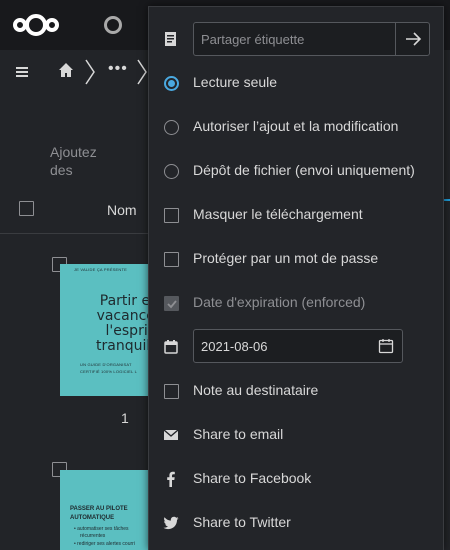  I want to click on thumb-bullet: récurrentes, so click(93, 536).